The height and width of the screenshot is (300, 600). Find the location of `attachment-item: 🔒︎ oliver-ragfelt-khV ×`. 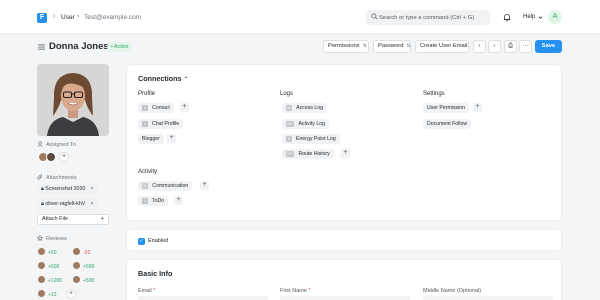

attachment-item: 🔒︎ oliver-ragfelt-khV × is located at coordinates (68, 204).